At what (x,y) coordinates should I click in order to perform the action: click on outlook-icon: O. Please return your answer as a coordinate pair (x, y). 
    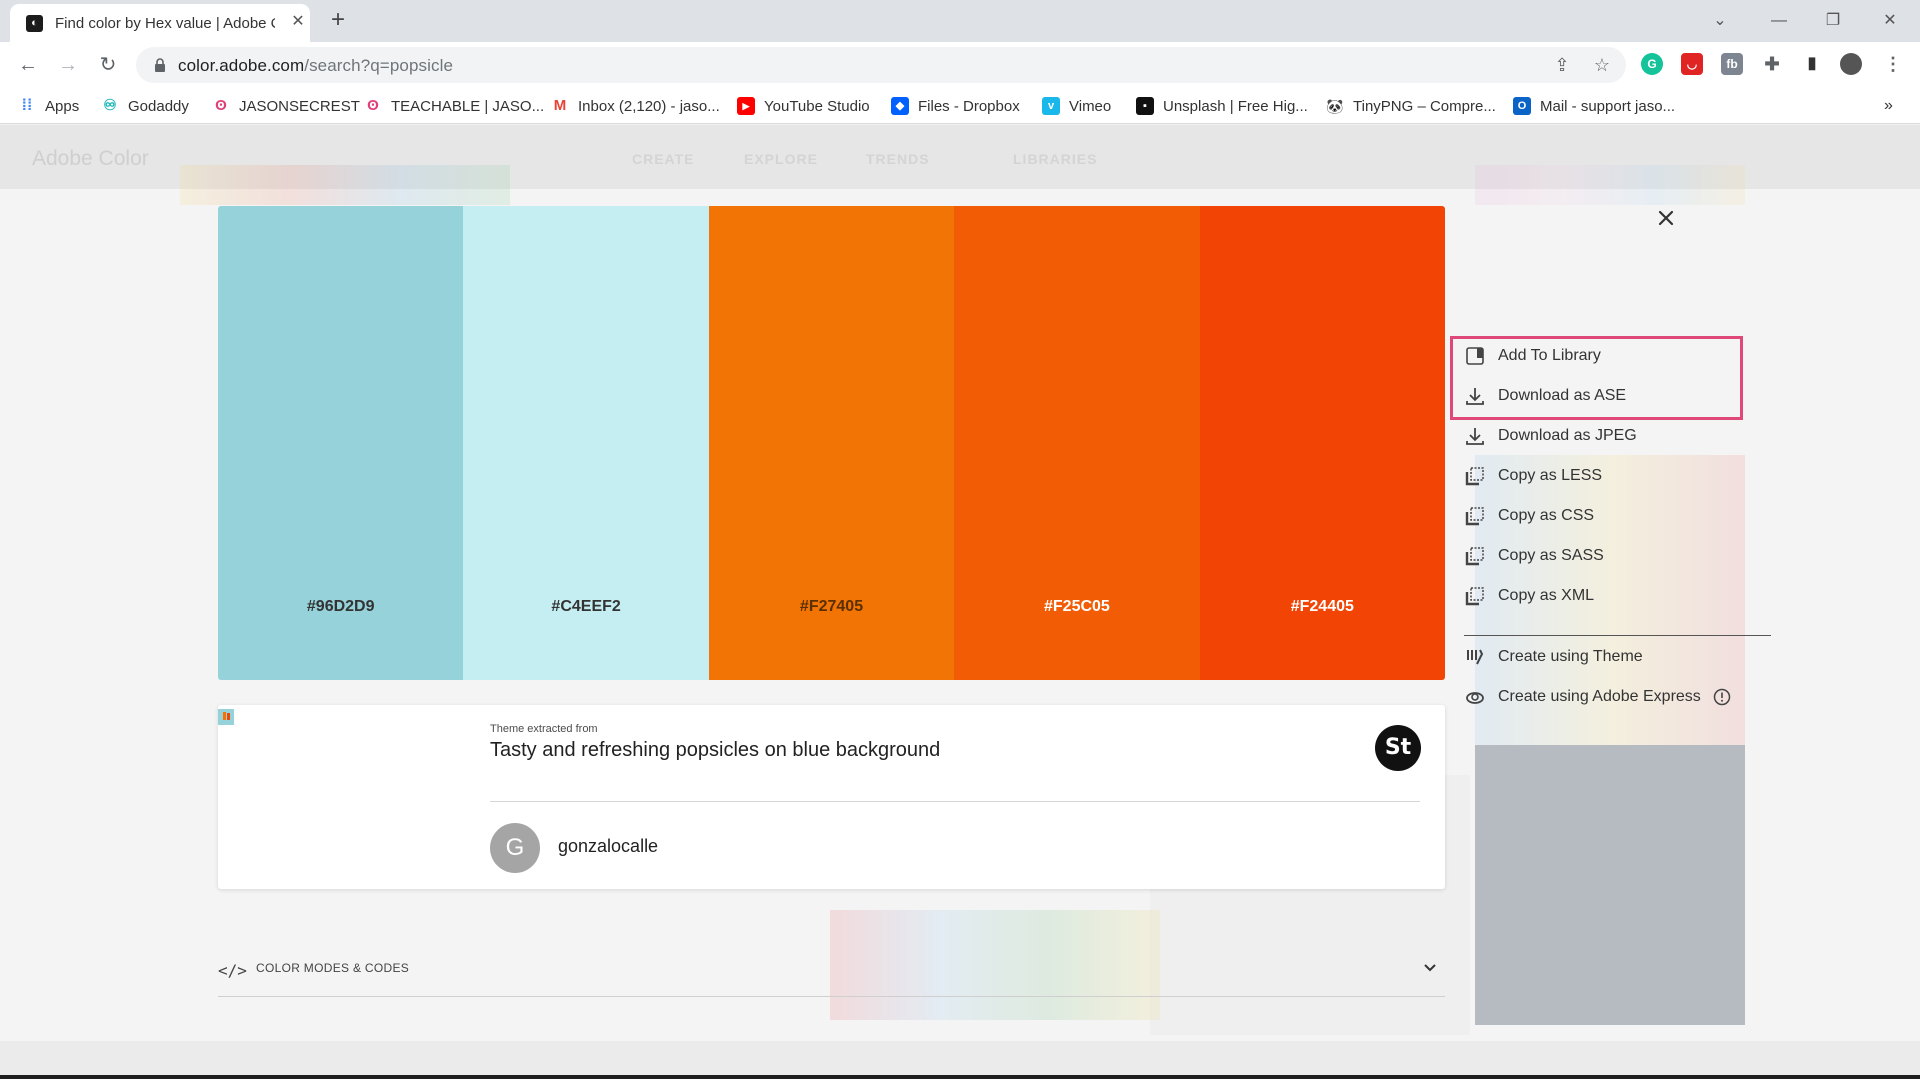
    Looking at the image, I should click on (1522, 106).